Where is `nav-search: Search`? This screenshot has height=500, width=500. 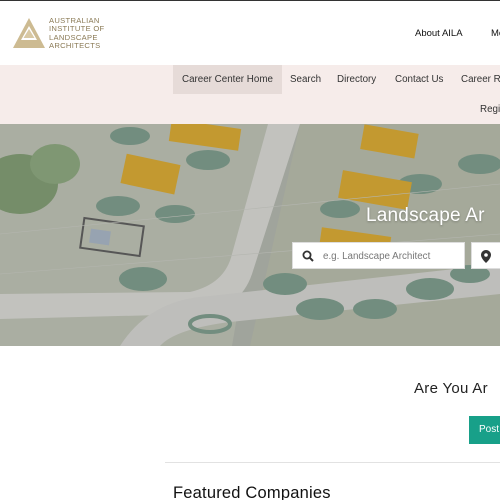 nav-search: Search is located at coordinates (305, 79).